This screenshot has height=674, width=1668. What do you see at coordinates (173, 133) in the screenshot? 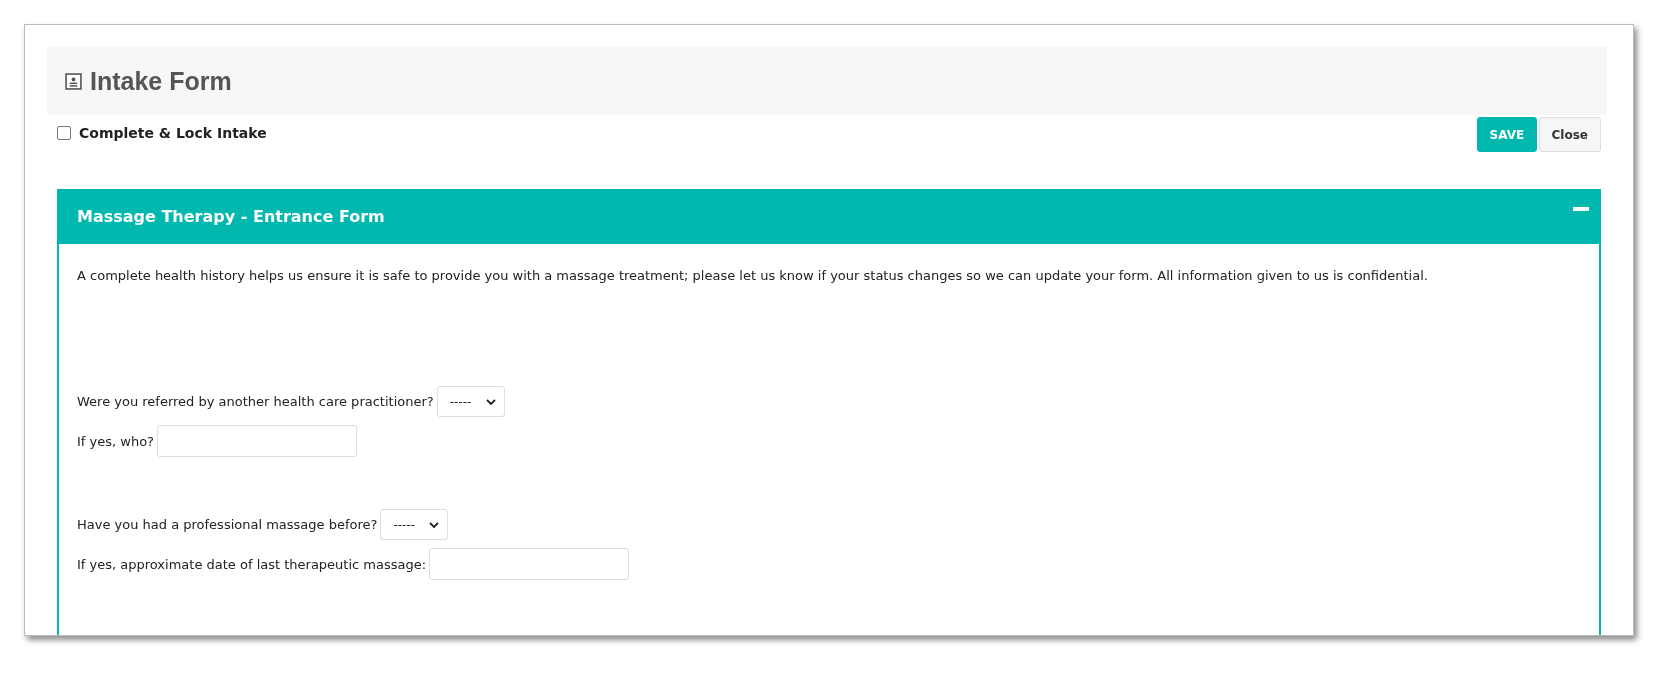
I see `lock-label: Complete & Lock Intake` at bounding box center [173, 133].